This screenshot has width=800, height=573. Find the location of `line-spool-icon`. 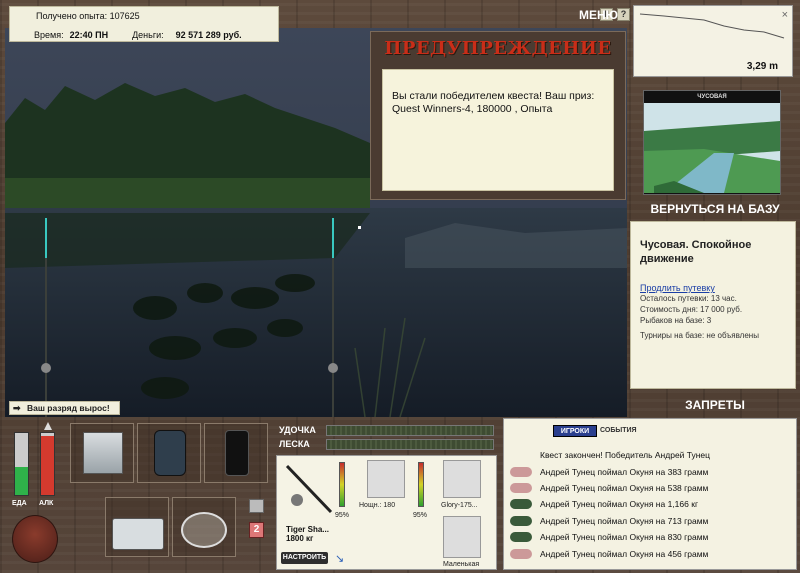

line-spool-icon is located at coordinates (462, 479).